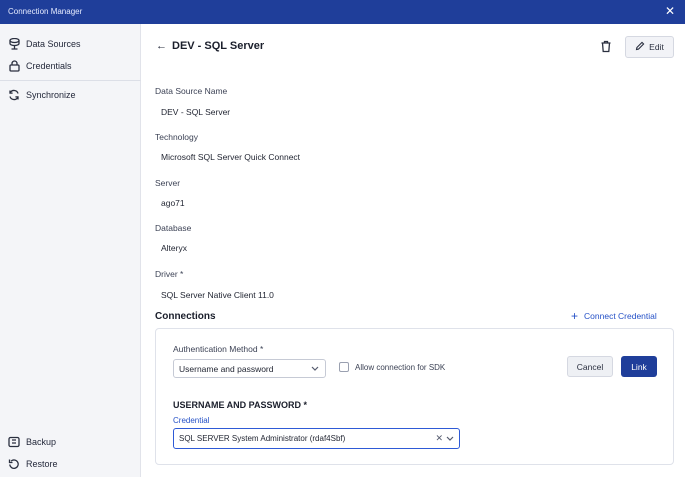 This screenshot has width=685, height=477. I want to click on connect-credential-label: Connect Credential, so click(620, 316).